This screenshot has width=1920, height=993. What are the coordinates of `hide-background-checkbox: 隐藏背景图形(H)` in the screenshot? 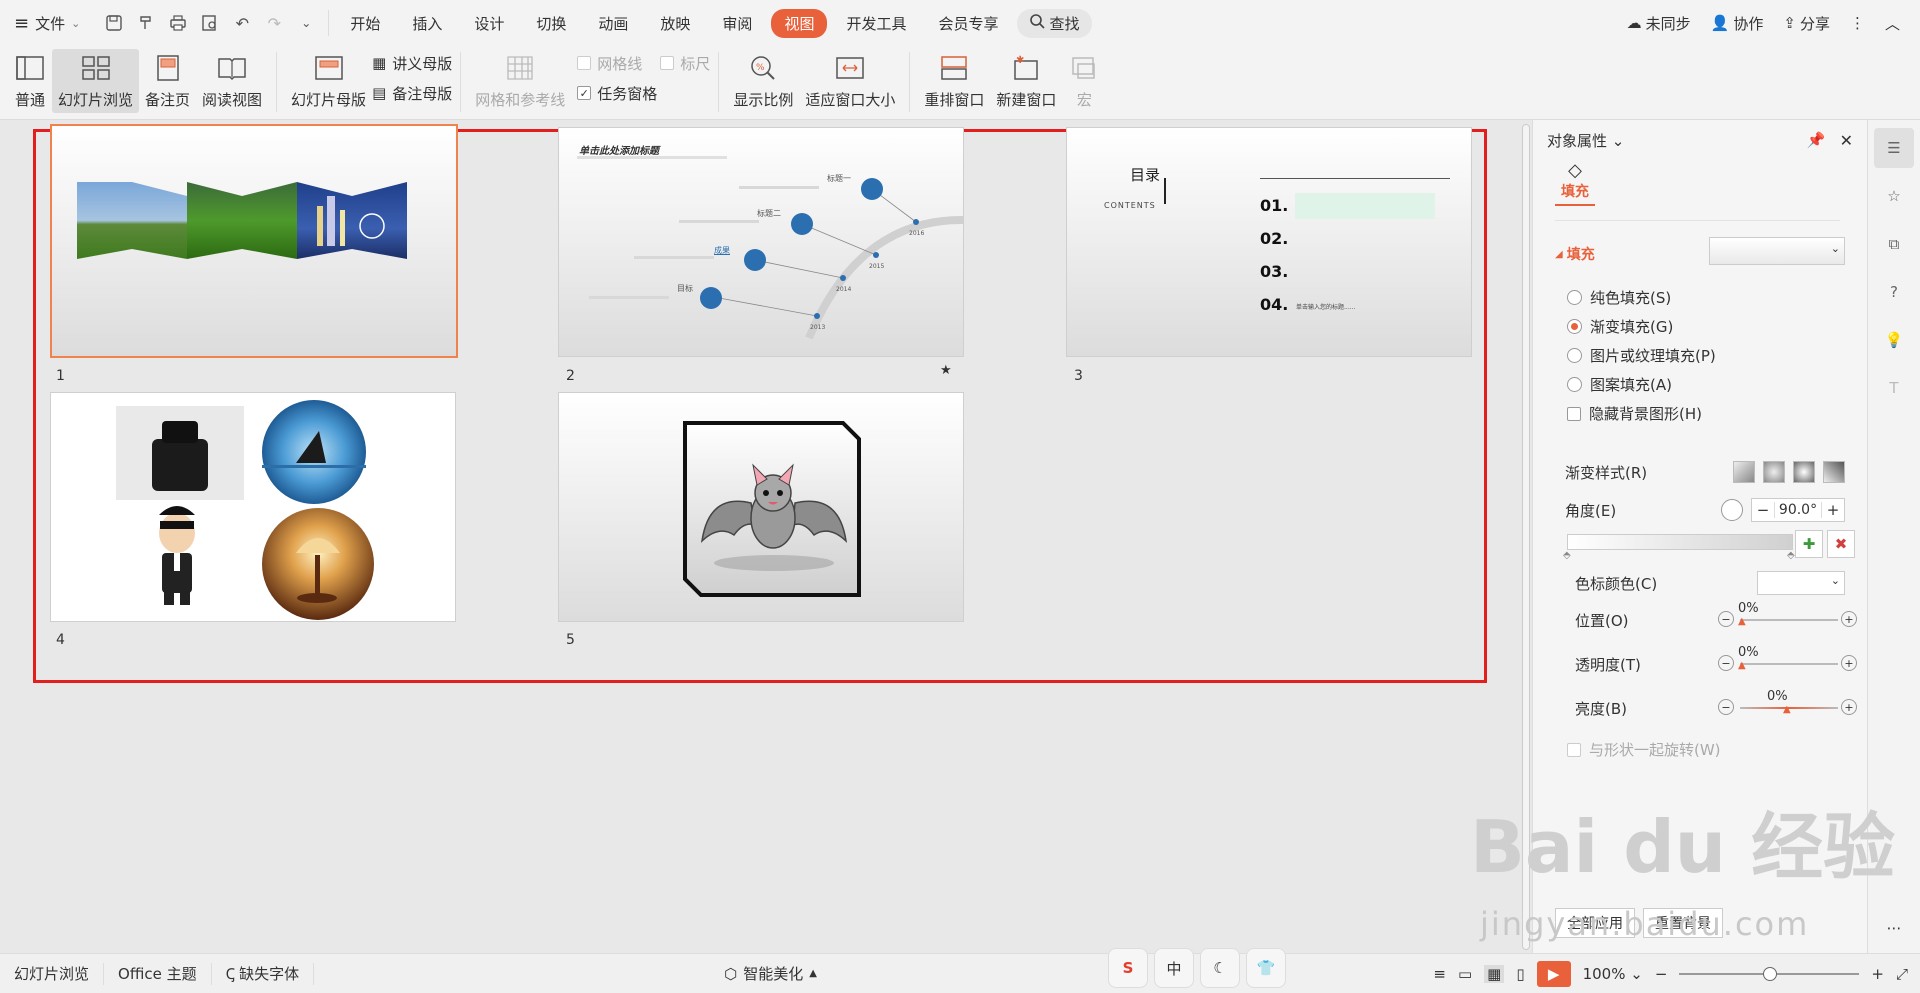 It's located at (1634, 413).